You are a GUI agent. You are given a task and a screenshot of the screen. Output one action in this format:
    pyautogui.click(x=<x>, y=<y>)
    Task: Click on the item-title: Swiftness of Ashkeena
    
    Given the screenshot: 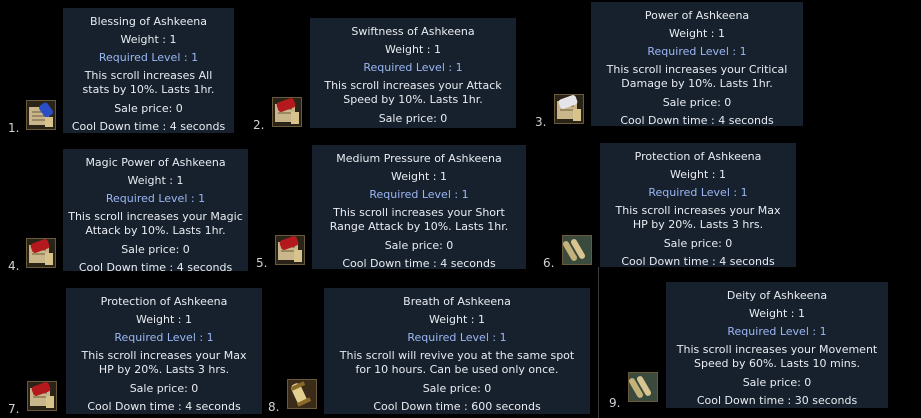 What is the action you would take?
    pyautogui.click(x=413, y=31)
    